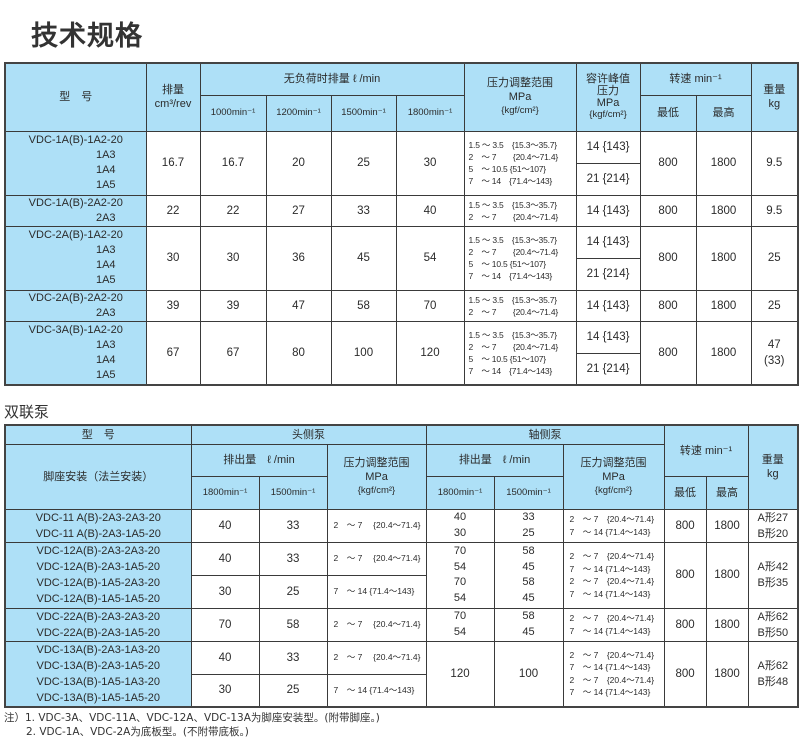 This screenshot has width=800, height=743. I want to click on page-title: 技术规格, so click(87, 36).